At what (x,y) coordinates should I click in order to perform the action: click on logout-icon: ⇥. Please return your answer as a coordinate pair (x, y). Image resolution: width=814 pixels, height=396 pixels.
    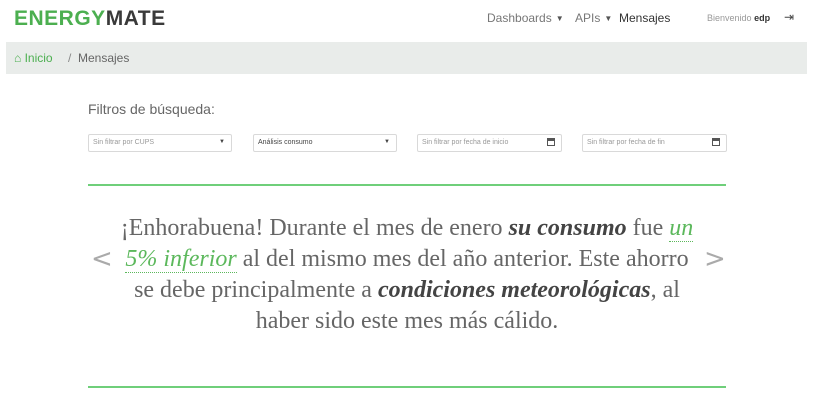
    Looking at the image, I should click on (789, 17).